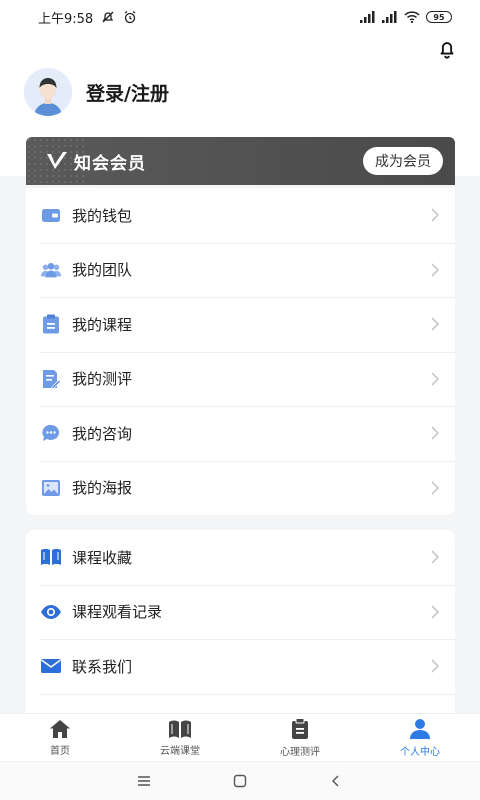 Image resolution: width=480 pixels, height=800 pixels. What do you see at coordinates (51, 488) in the screenshot?
I see `image-icon` at bounding box center [51, 488].